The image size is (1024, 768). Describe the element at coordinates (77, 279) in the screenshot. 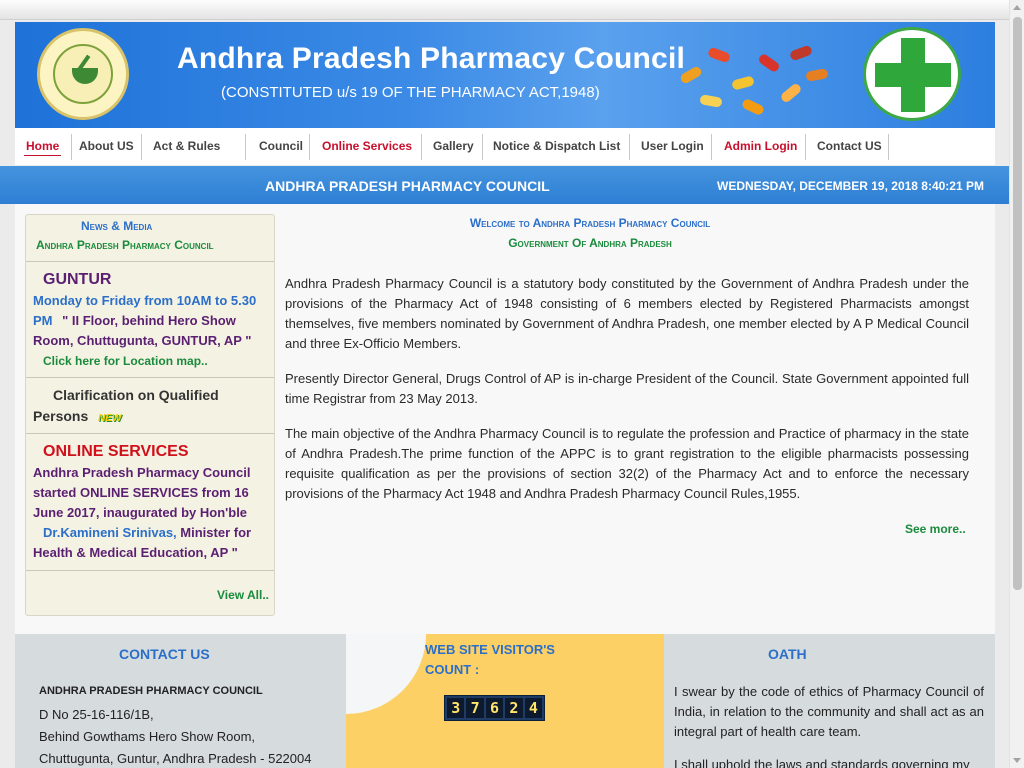

I see `guntur-title: GUNTUR` at that location.